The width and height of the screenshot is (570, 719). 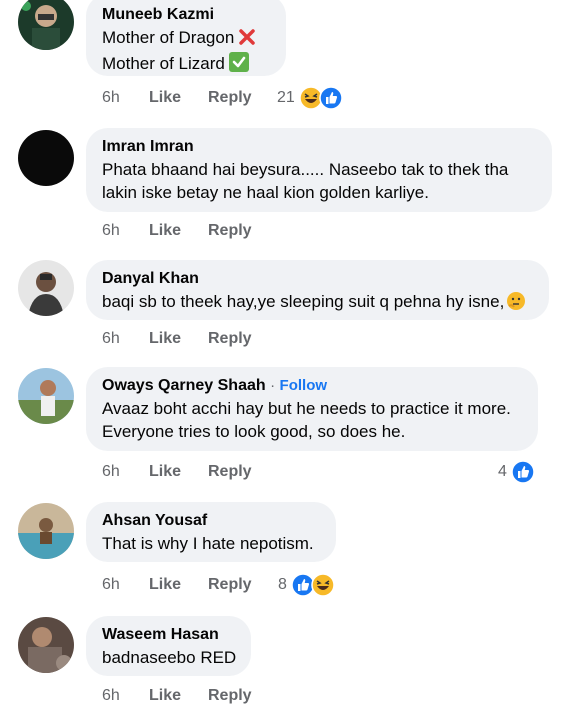 I want to click on cross-mark-icon, so click(x=247, y=40).